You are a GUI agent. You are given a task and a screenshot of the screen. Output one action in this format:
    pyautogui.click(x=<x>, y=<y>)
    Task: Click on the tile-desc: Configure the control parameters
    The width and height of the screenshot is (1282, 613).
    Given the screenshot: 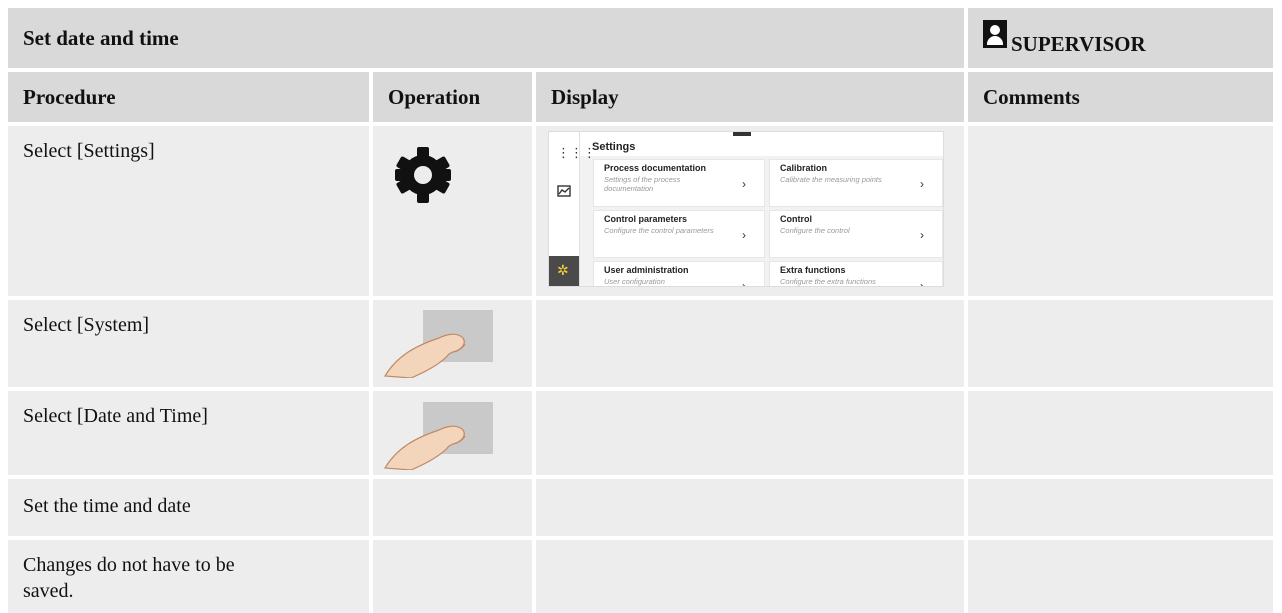 What is the action you would take?
    pyautogui.click(x=659, y=230)
    